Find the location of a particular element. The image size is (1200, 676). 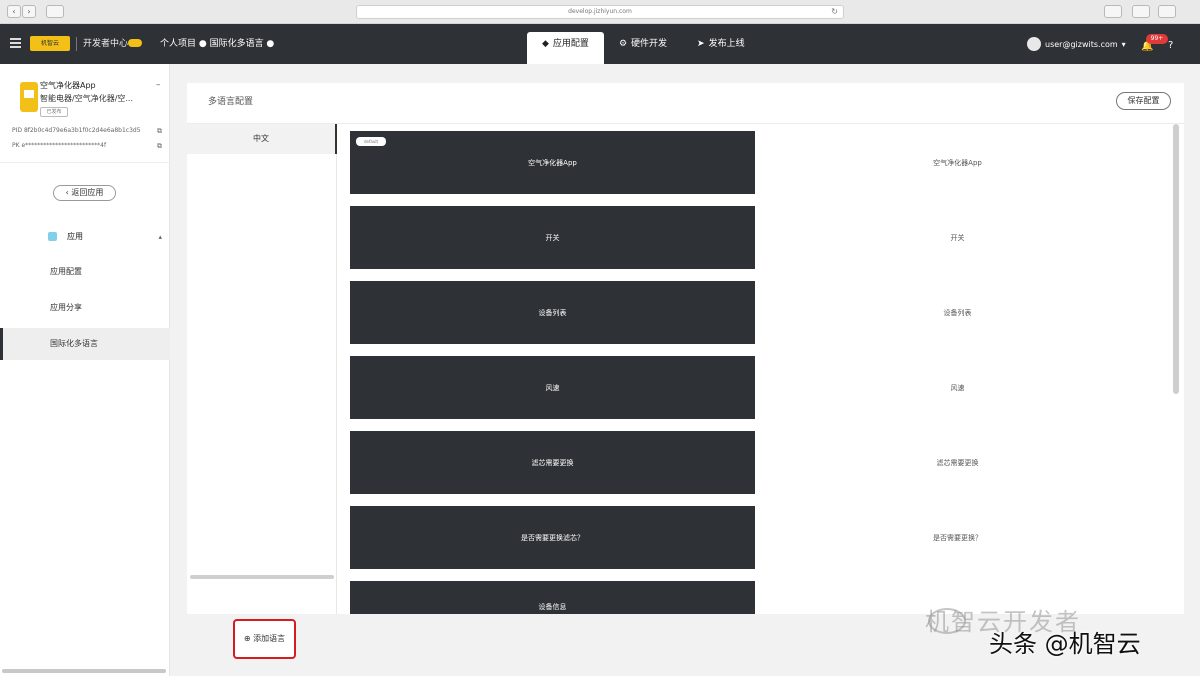

brand-logo: 机智云 is located at coordinates (50, 43).